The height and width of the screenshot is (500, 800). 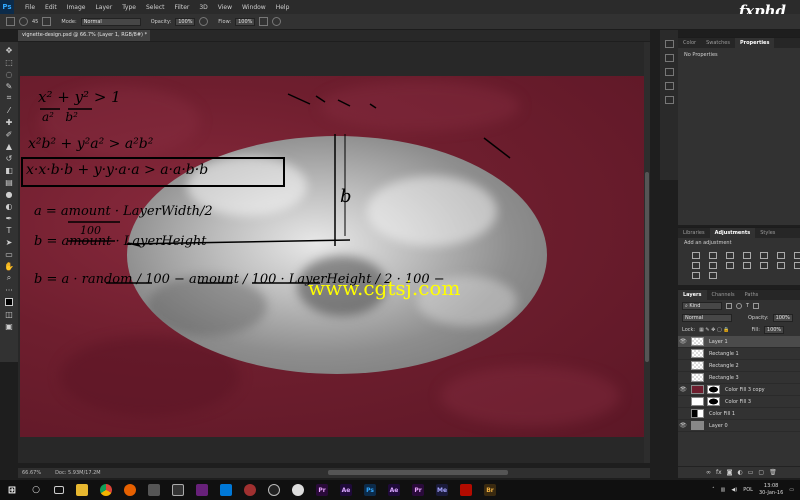 I want to click on opacity-field: 100%, so click(x=185, y=21).